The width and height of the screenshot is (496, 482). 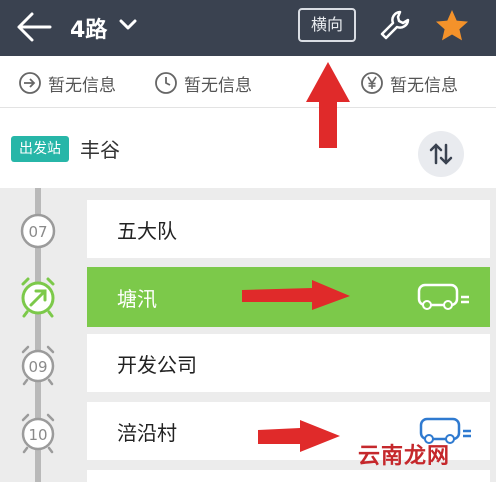 I want to click on stop-marker-icon: 07, so click(x=38, y=231).